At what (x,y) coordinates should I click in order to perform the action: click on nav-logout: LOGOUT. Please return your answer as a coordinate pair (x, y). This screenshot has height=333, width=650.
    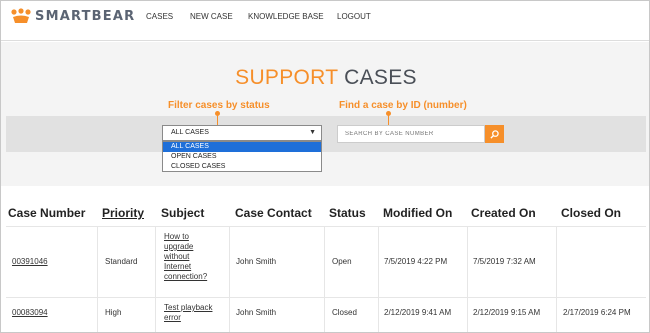
    Looking at the image, I should click on (354, 16).